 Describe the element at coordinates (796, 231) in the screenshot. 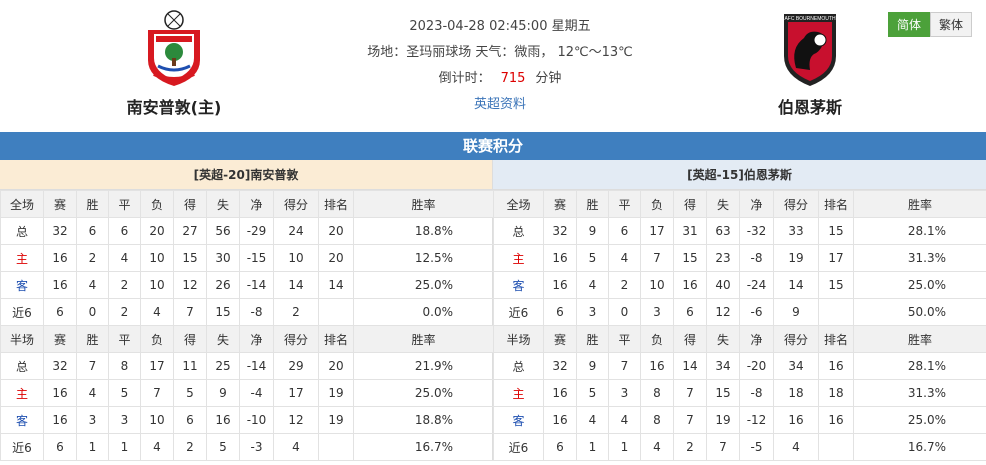

I see `table-cell: 33` at that location.